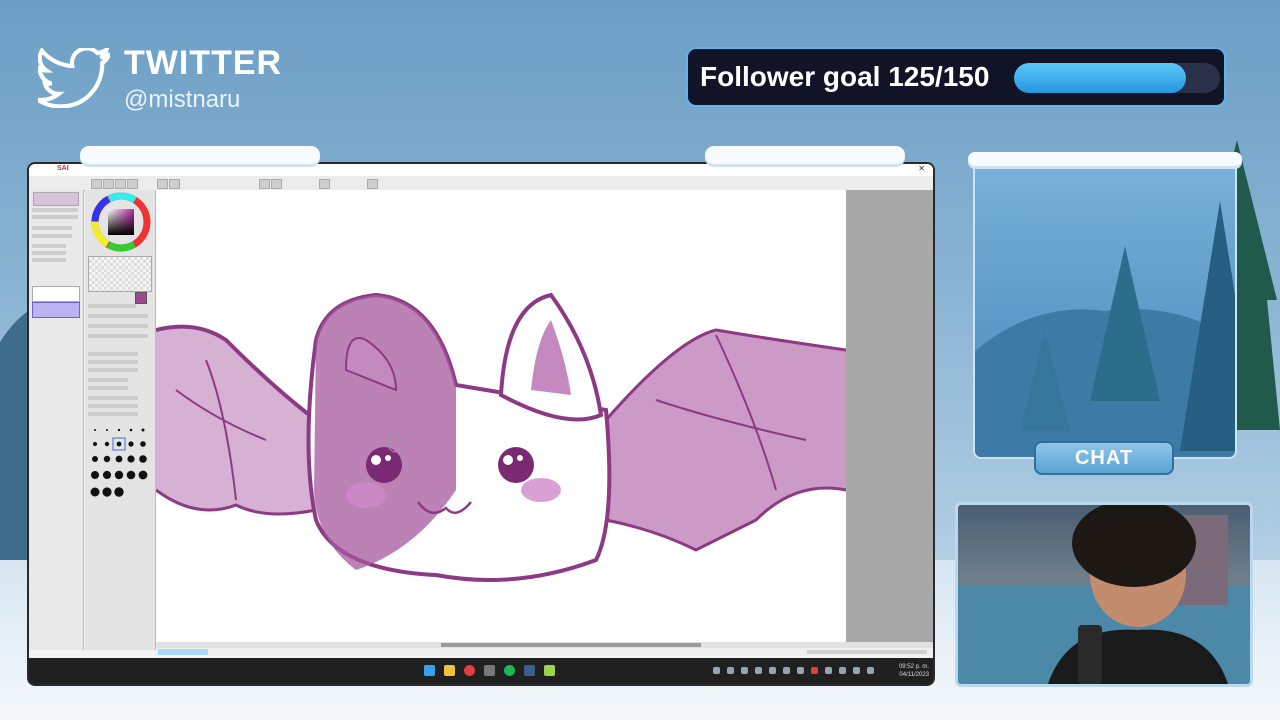 The height and width of the screenshot is (720, 1280). What do you see at coordinates (52, 236) in the screenshot?
I see `opacity-slider` at bounding box center [52, 236].